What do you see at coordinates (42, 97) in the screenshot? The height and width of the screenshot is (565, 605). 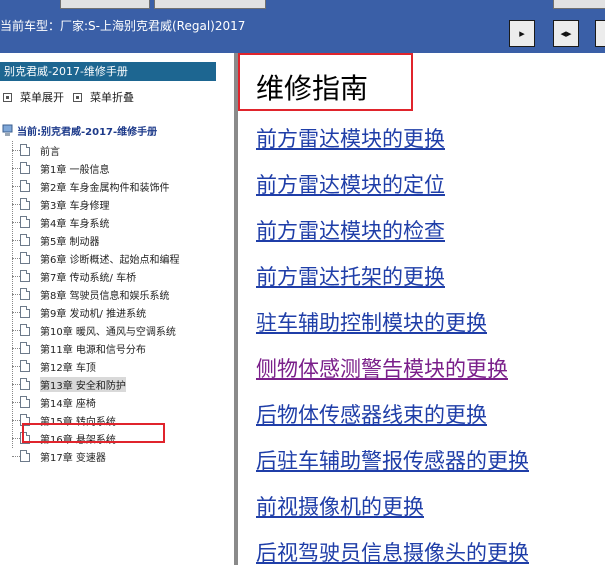 I see `menu-expand-label: 菜单展开` at bounding box center [42, 97].